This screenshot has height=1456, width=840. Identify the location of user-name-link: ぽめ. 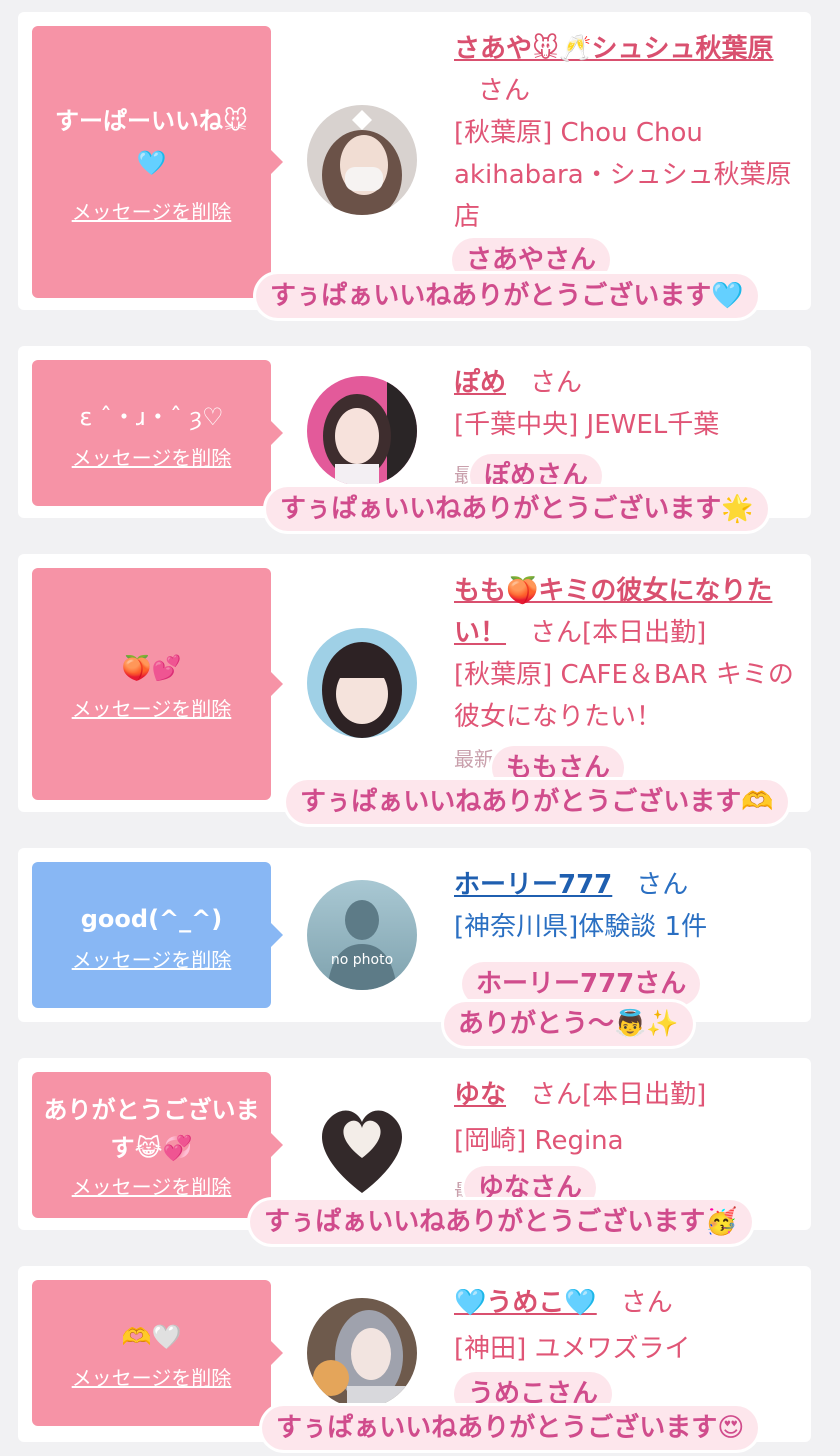
(480, 383).